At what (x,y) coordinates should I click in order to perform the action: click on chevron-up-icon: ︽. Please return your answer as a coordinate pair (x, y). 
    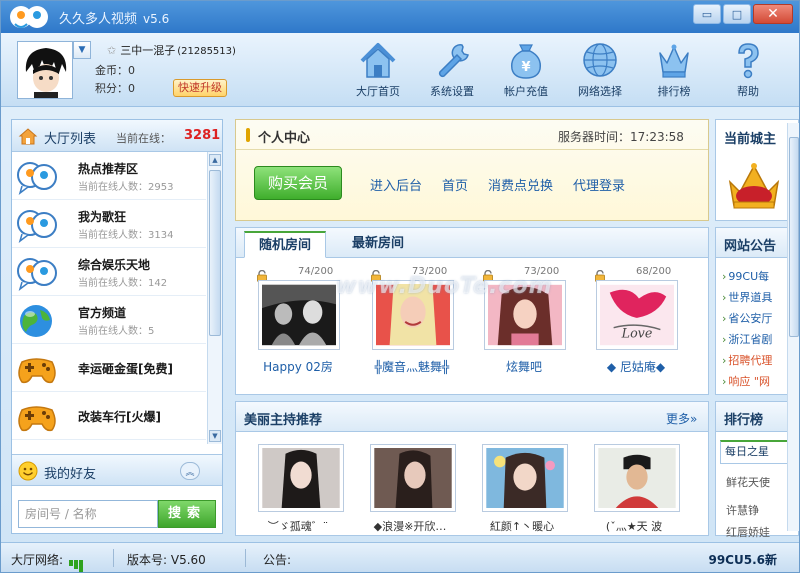
    Looking at the image, I should click on (190, 472).